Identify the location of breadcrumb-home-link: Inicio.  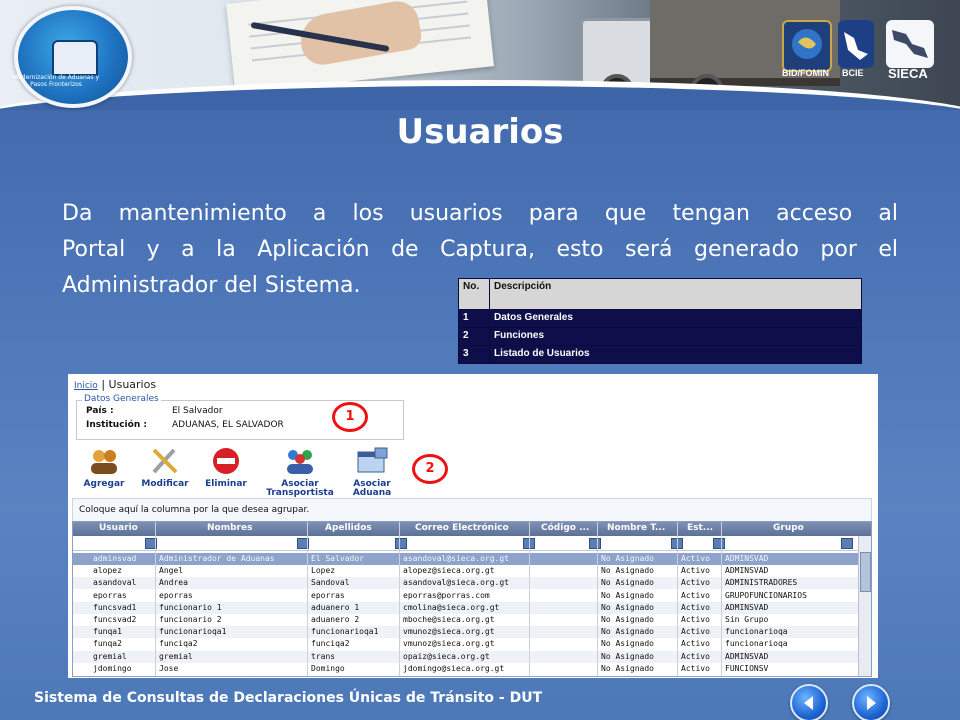
(86, 386).